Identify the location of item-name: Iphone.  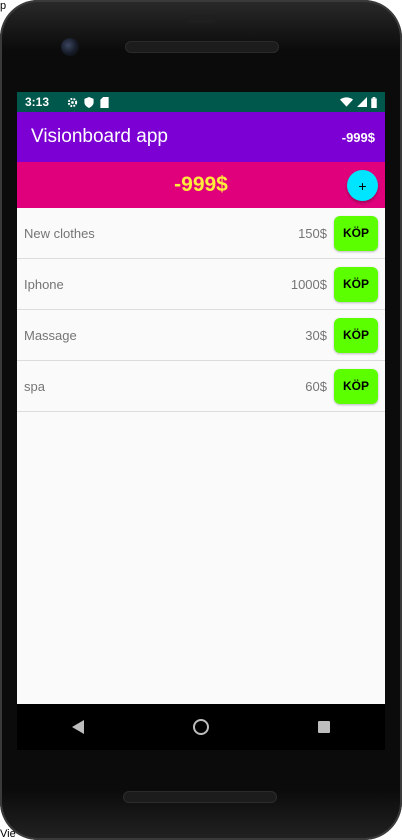
(44, 284).